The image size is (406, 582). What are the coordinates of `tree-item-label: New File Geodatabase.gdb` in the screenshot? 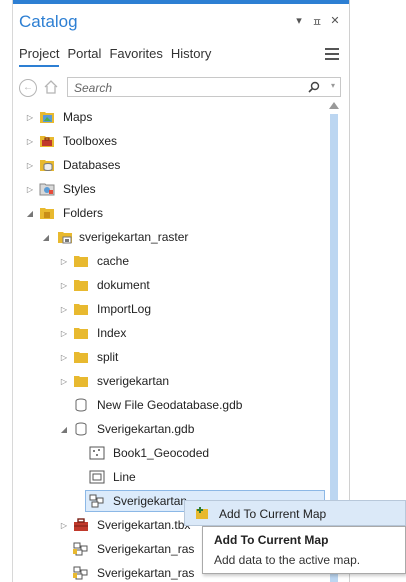 It's located at (170, 405).